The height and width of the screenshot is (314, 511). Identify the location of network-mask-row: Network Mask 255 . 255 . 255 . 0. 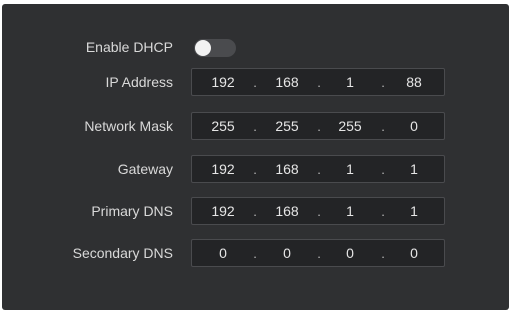
(255, 126).